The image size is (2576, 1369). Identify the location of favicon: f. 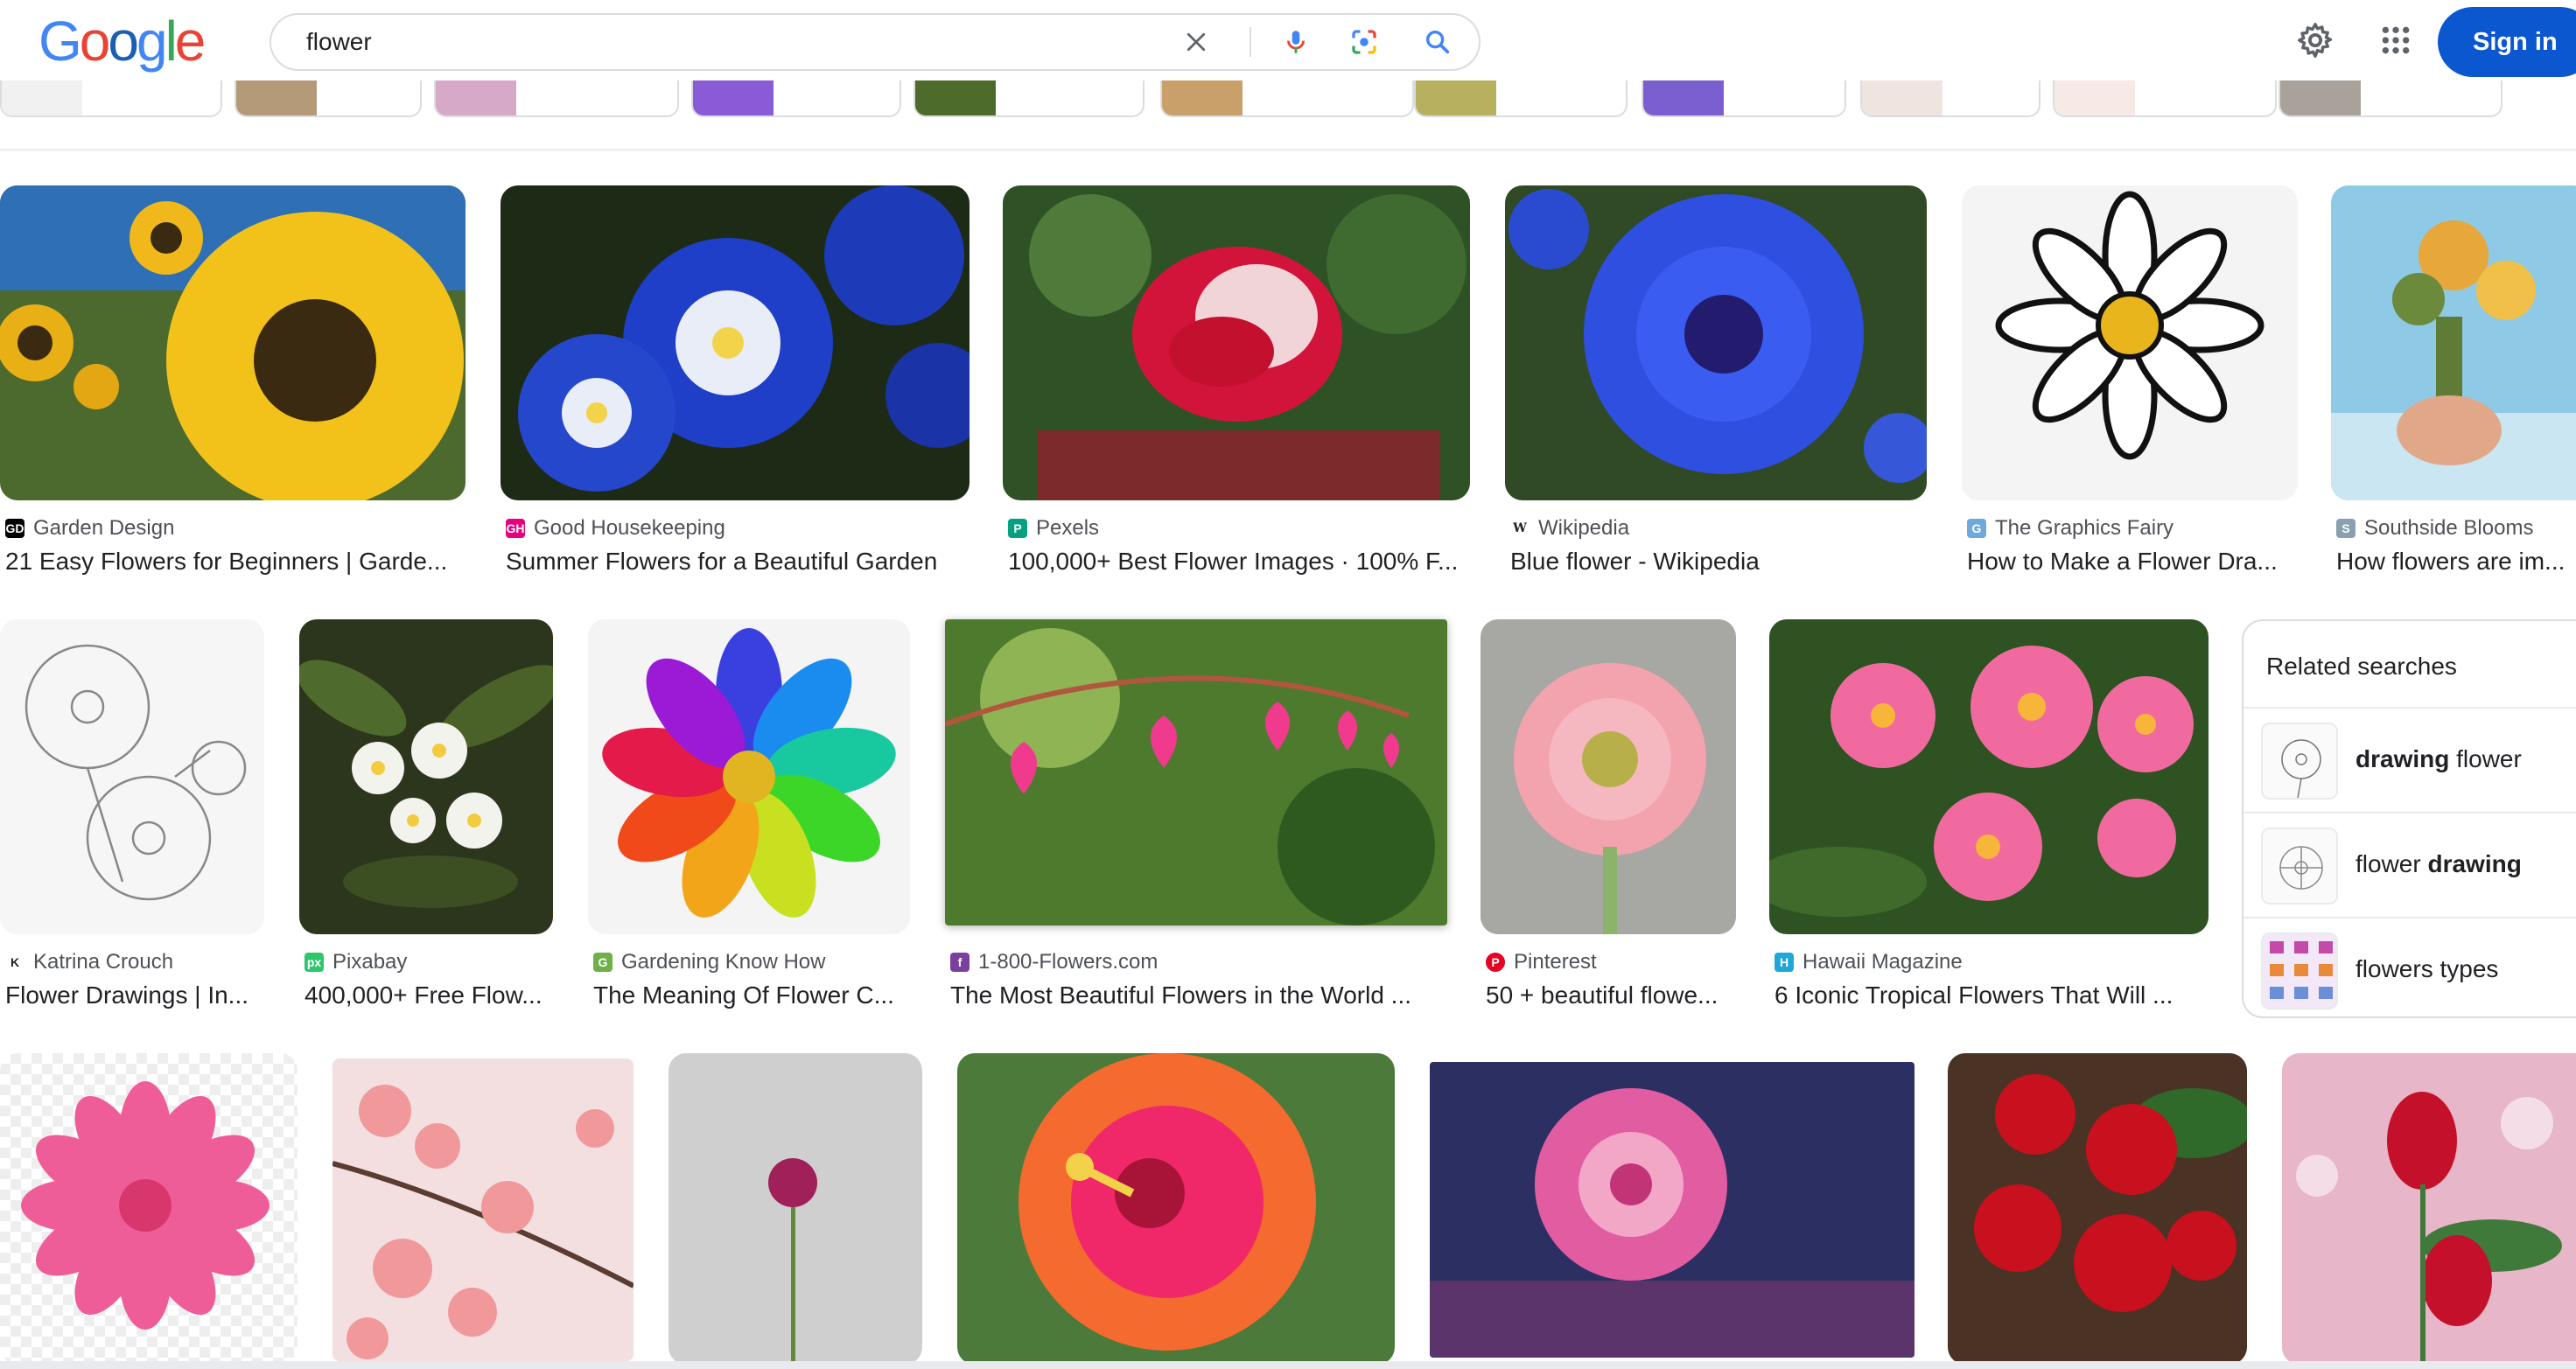
(960, 962).